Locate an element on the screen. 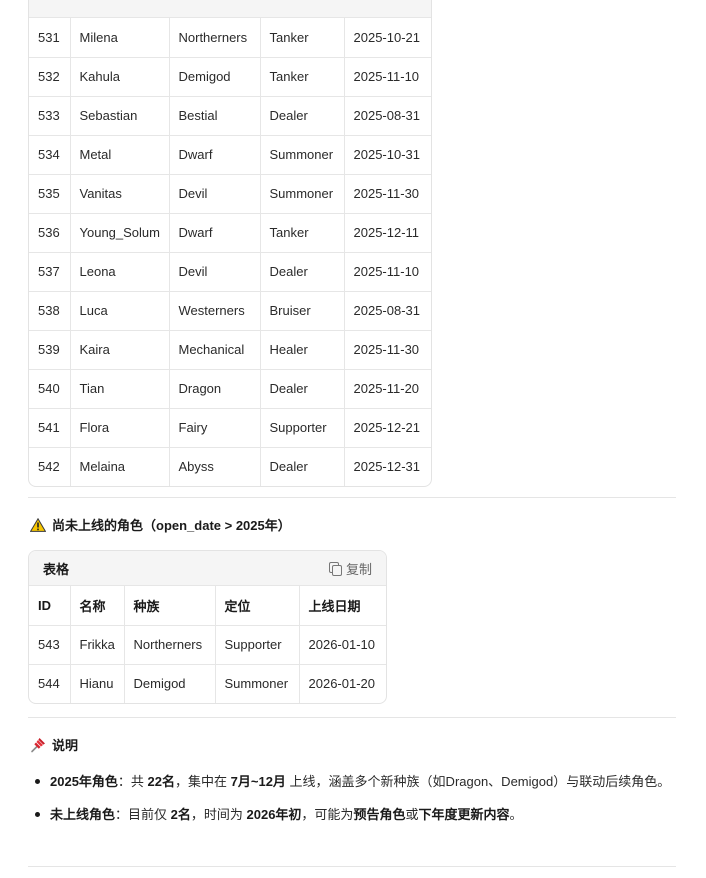 The height and width of the screenshot is (878, 706). note-label: 未上线角色 is located at coordinates (83, 814).